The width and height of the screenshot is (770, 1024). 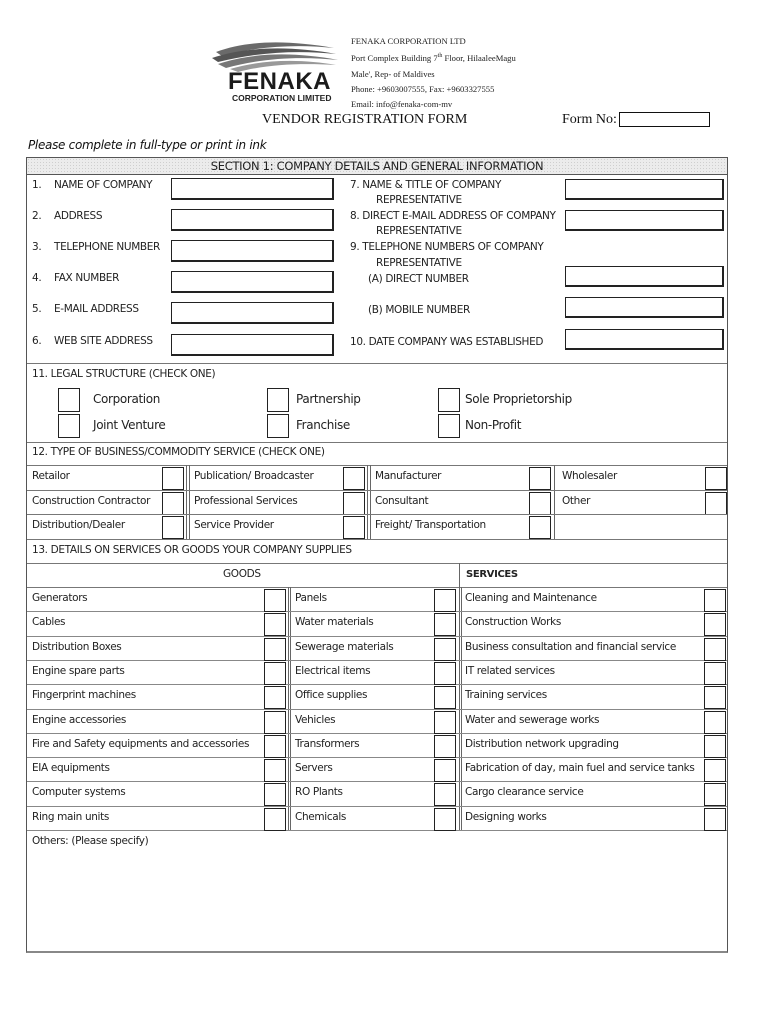 I want to click on legal-partnership-checkbox, so click(x=278, y=400).